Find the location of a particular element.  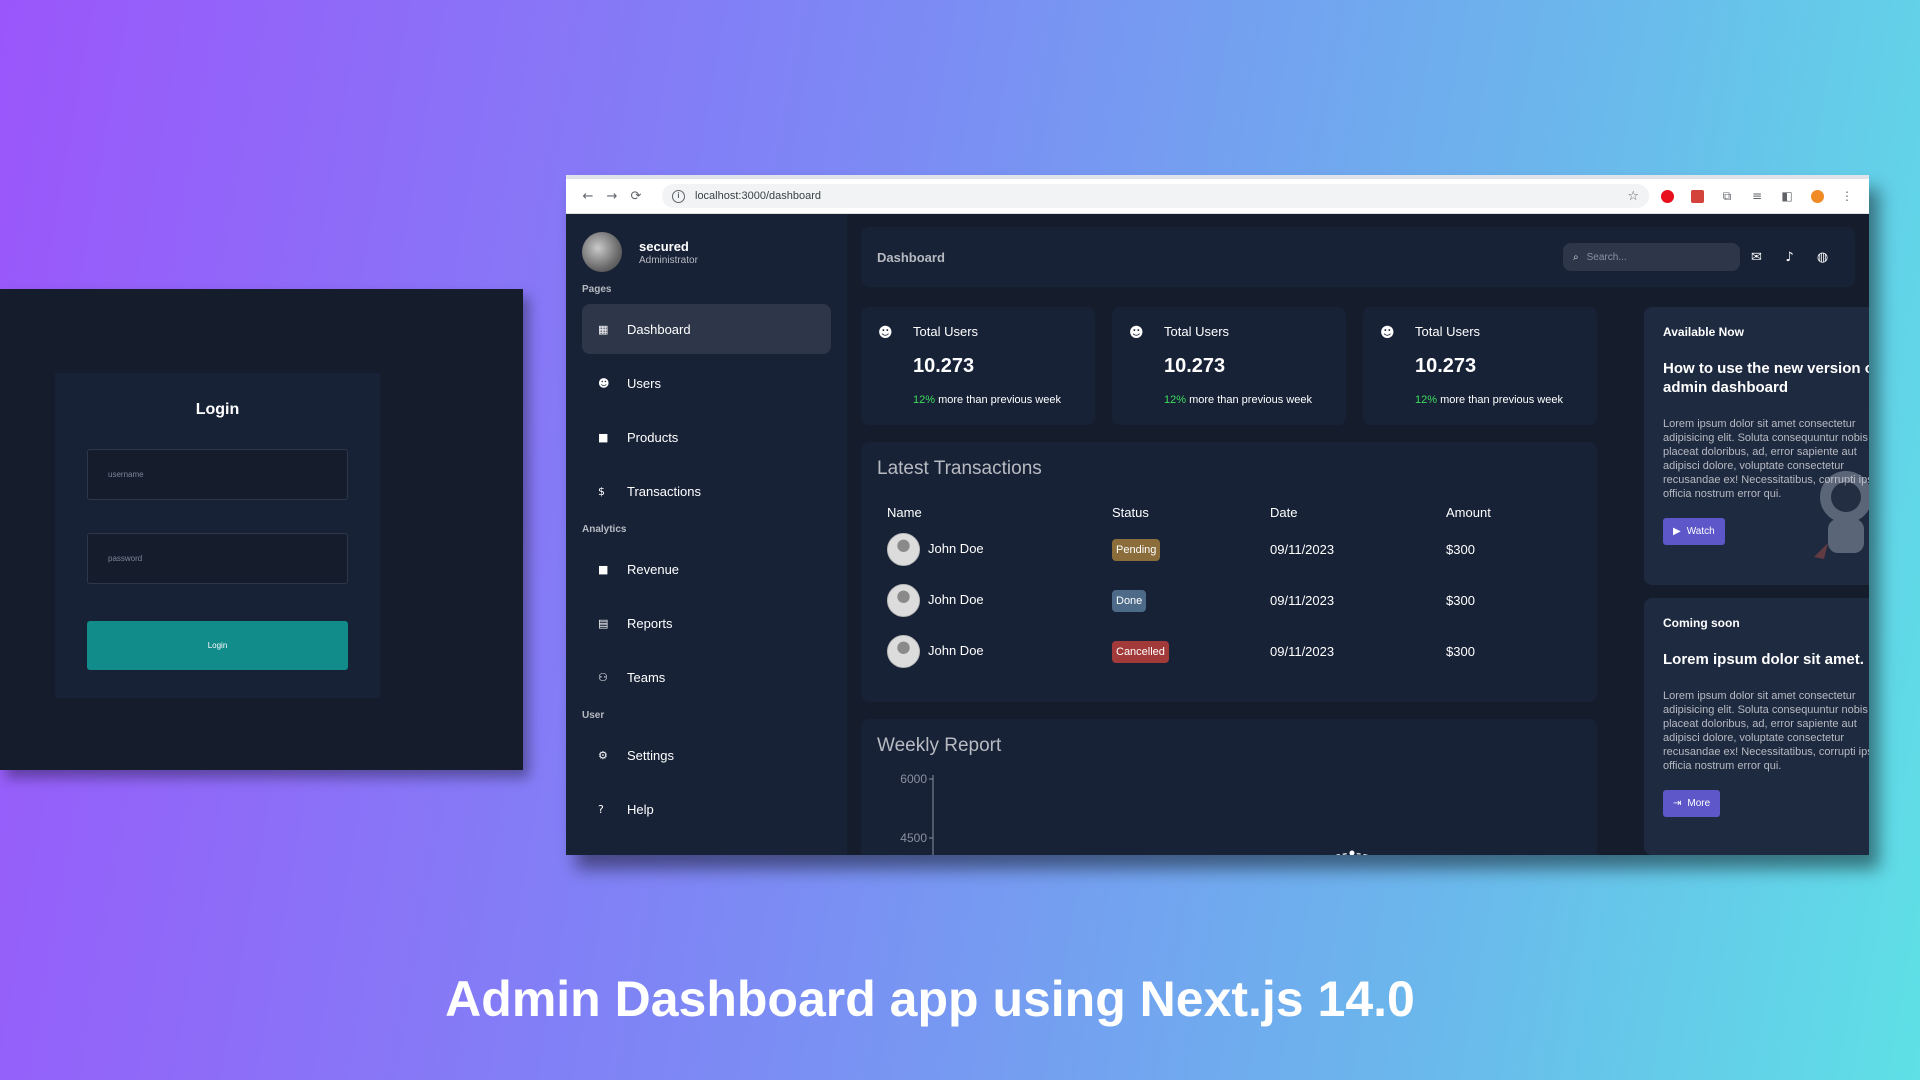

login-card: Login username password Login is located at coordinates (217, 535).